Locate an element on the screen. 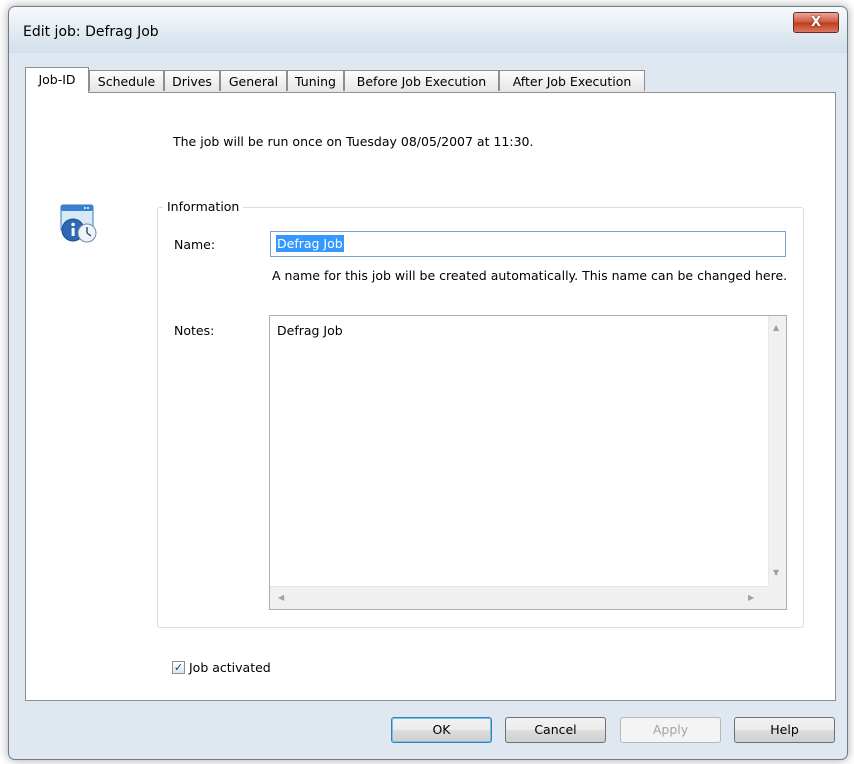 This screenshot has height=764, width=854. tab-job-id: Job-ID is located at coordinates (57, 80).